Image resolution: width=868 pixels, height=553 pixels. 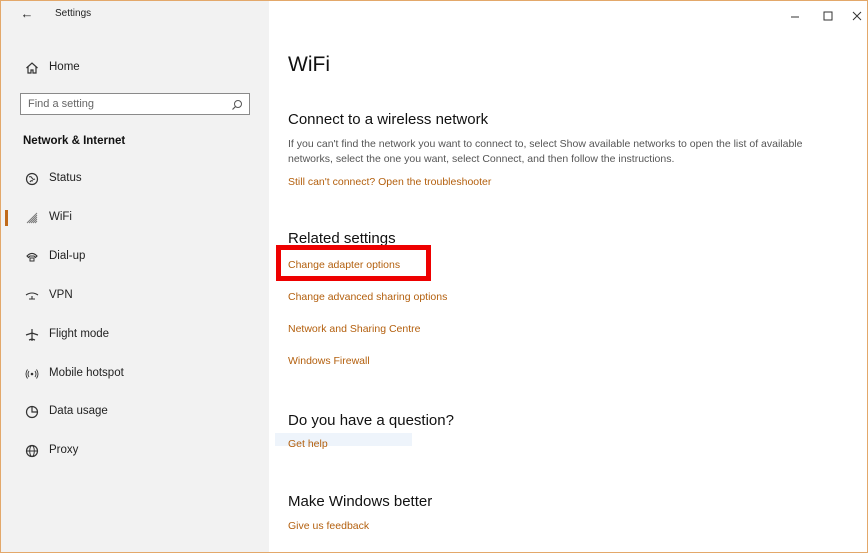 What do you see at coordinates (371, 420) in the screenshot?
I see `question-heading: Do you have a question?` at bounding box center [371, 420].